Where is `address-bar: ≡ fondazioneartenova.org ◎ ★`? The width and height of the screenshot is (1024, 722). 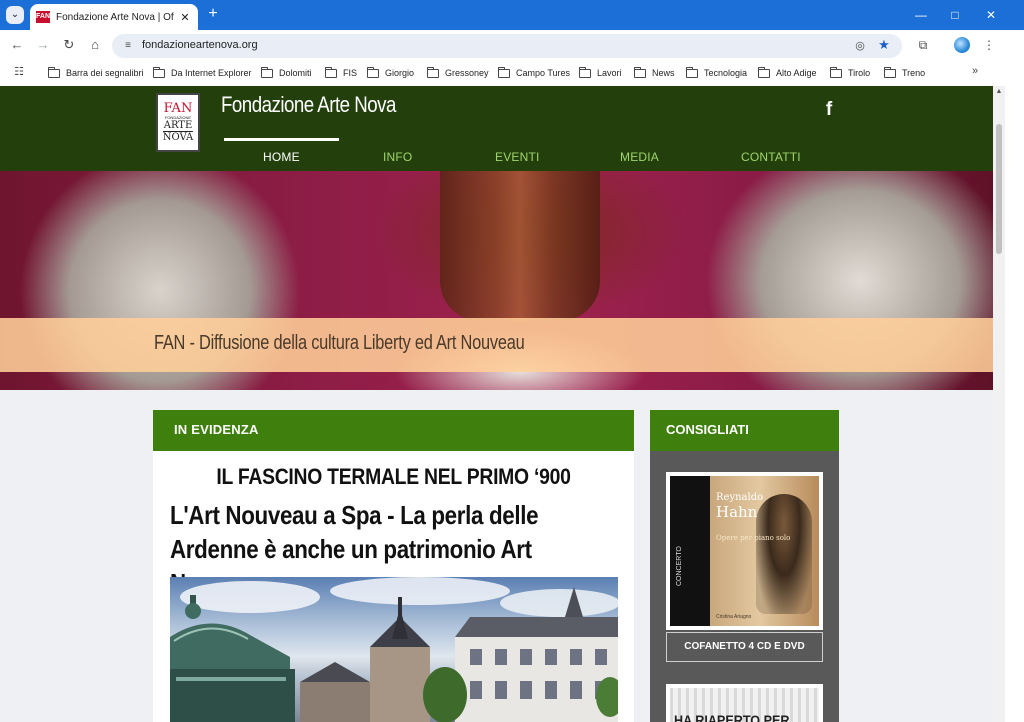
address-bar: ≡ fondazioneartenova.org ◎ ★ is located at coordinates (507, 46).